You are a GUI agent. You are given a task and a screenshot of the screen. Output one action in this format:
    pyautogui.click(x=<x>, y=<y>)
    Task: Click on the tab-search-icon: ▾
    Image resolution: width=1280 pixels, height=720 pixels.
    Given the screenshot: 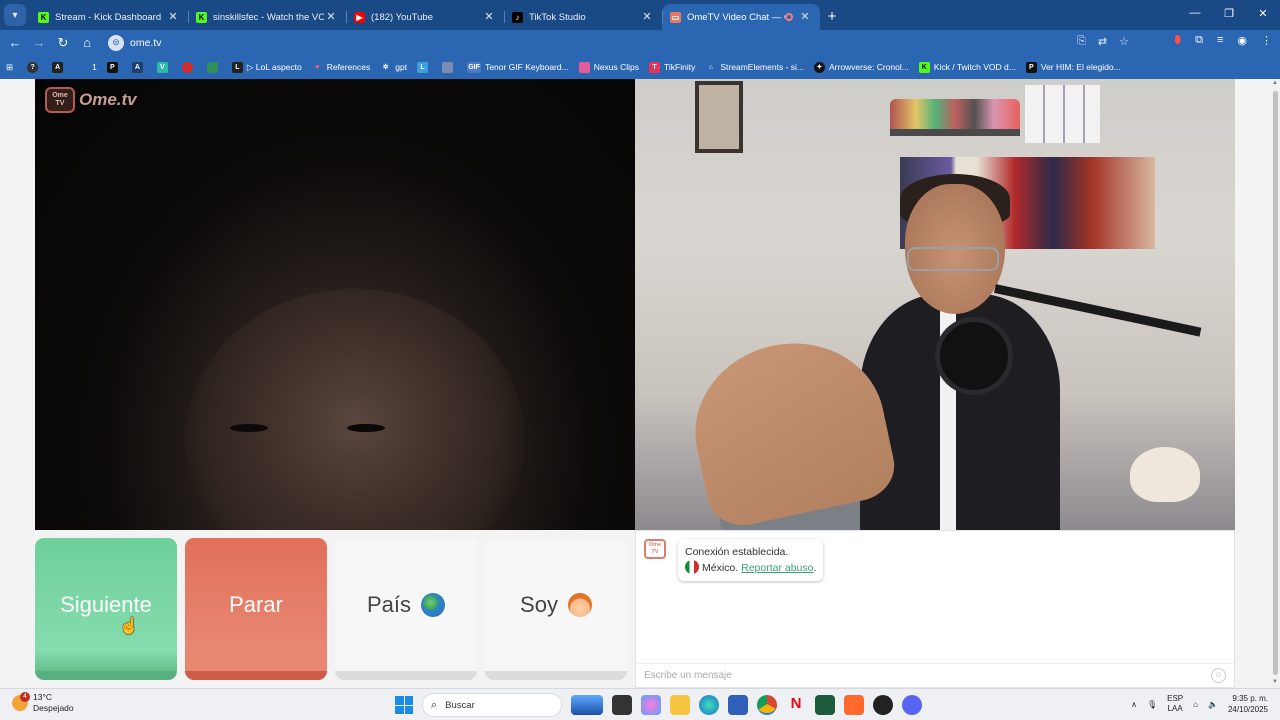 What is the action you would take?
    pyautogui.click(x=15, y=15)
    